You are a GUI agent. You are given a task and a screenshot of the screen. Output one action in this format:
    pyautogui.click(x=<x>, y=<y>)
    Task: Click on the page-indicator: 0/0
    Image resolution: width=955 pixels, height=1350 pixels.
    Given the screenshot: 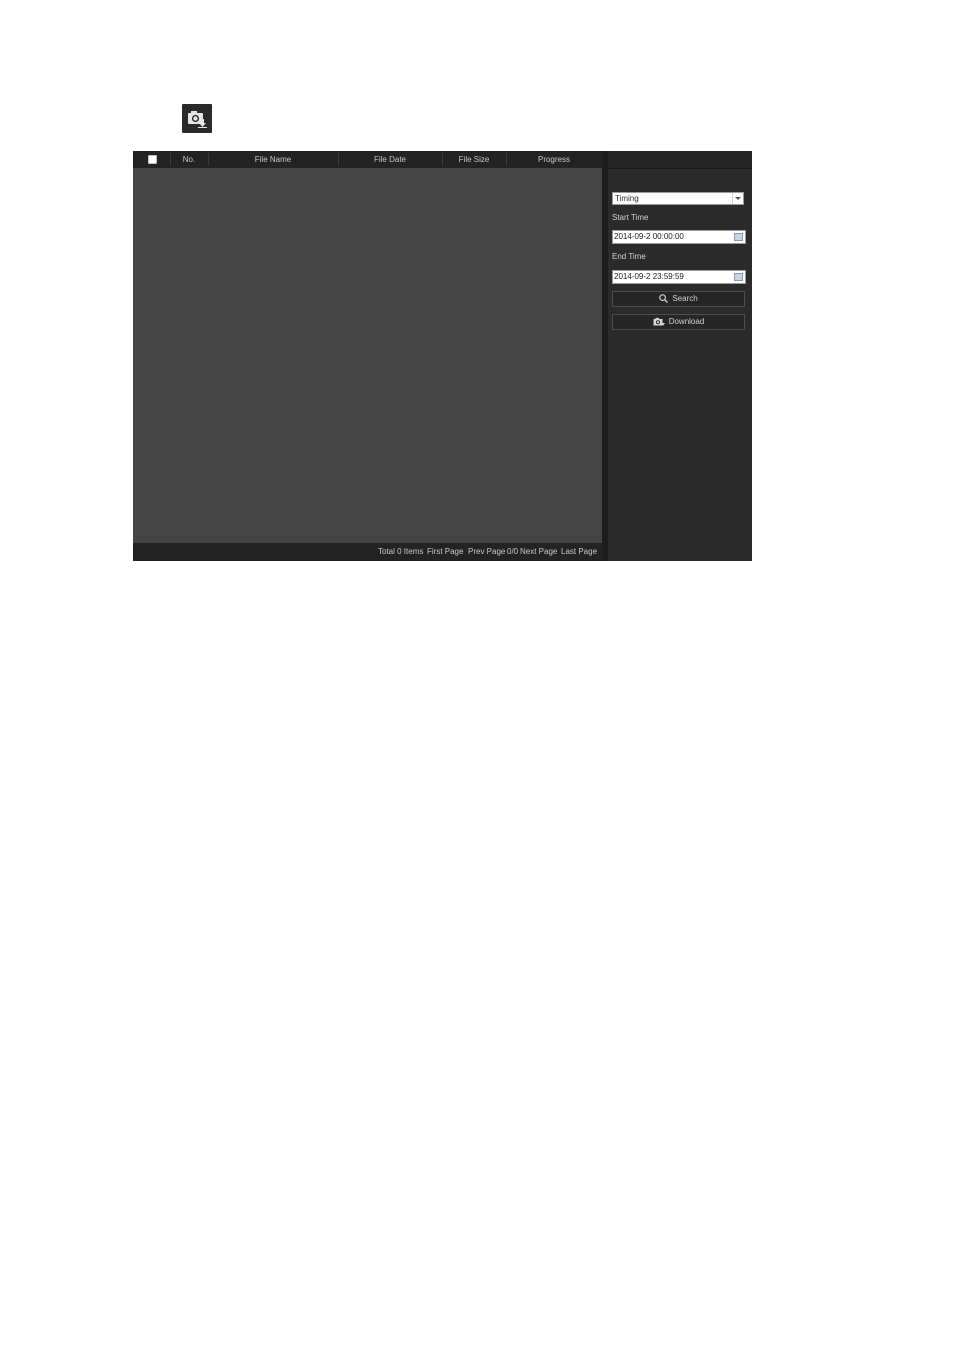 What is the action you would take?
    pyautogui.click(x=513, y=551)
    